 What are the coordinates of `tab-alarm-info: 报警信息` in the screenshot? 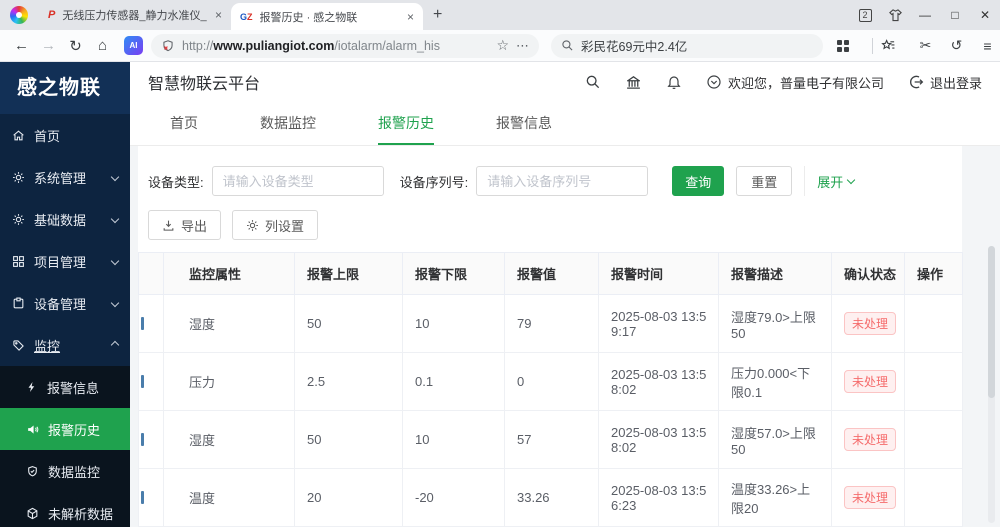 It's located at (524, 123).